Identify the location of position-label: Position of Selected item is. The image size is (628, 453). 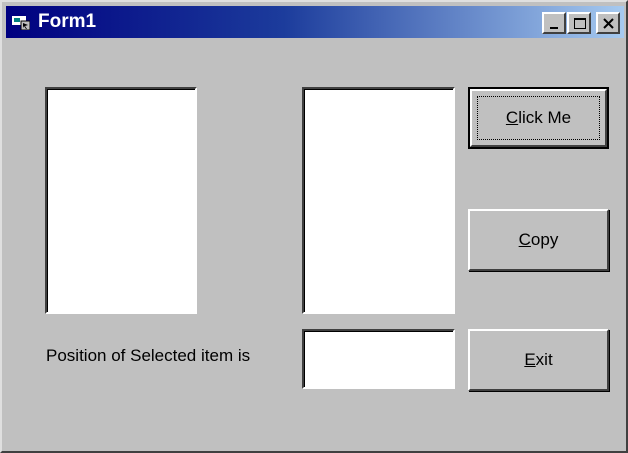
(148, 355).